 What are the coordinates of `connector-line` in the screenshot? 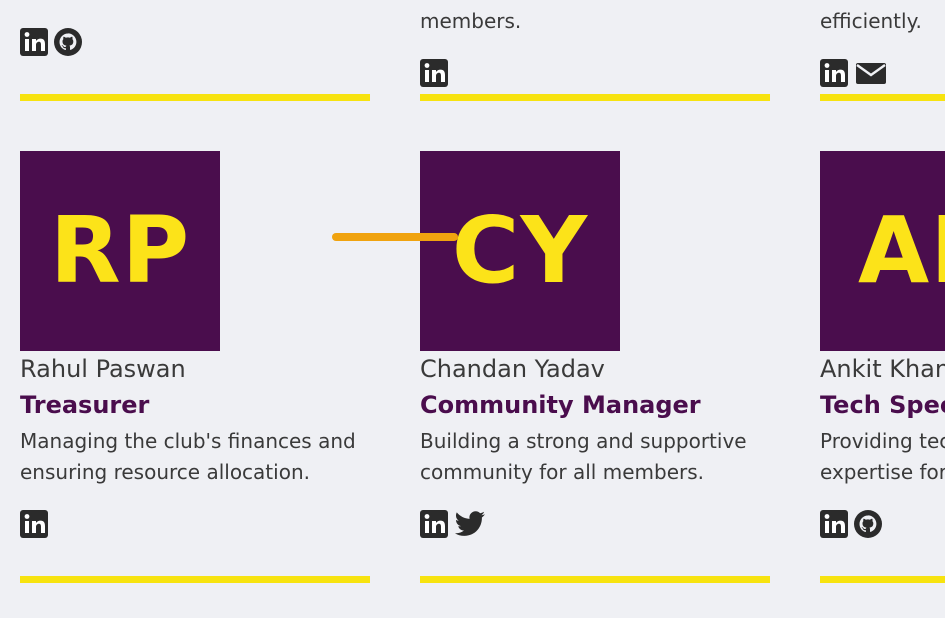 It's located at (395, 237).